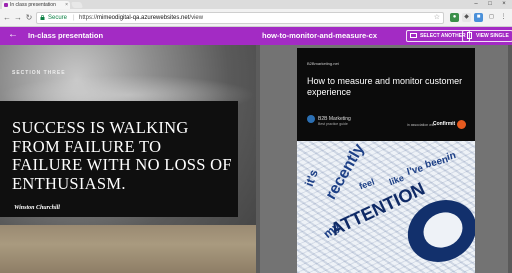  I want to click on forward-icon: →, so click(18, 18).